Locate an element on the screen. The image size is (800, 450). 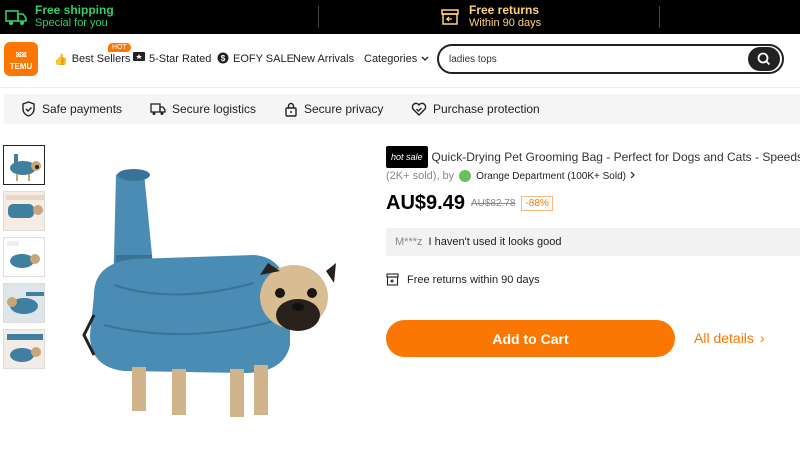
trust-label: Secure logistics is located at coordinates (214, 109).